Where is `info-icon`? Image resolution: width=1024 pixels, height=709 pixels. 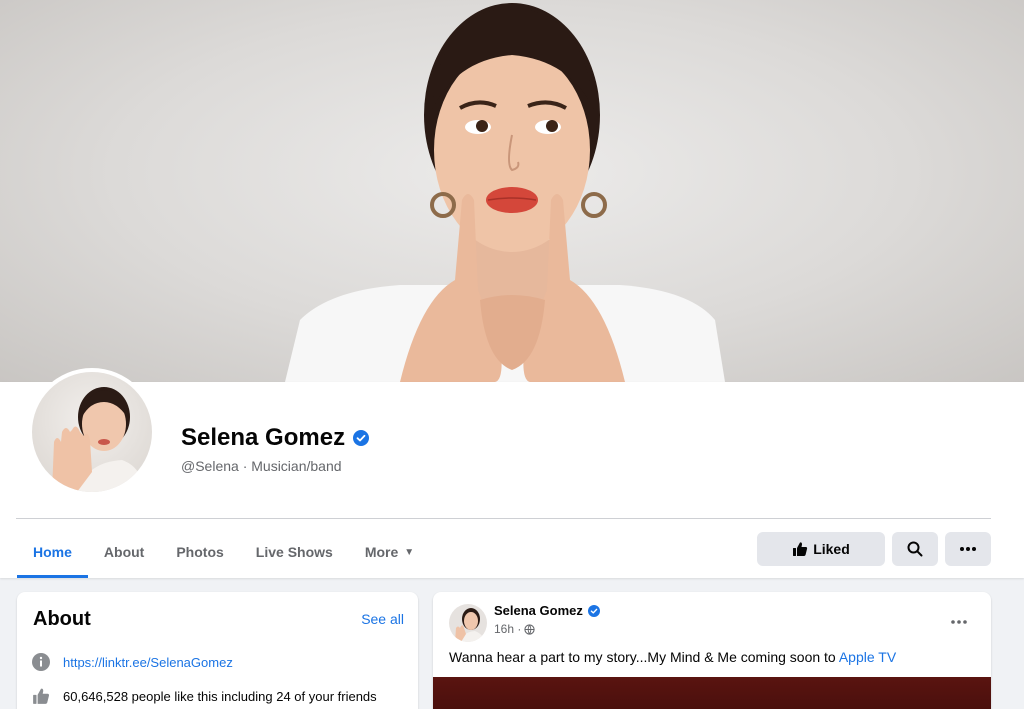 info-icon is located at coordinates (41, 662).